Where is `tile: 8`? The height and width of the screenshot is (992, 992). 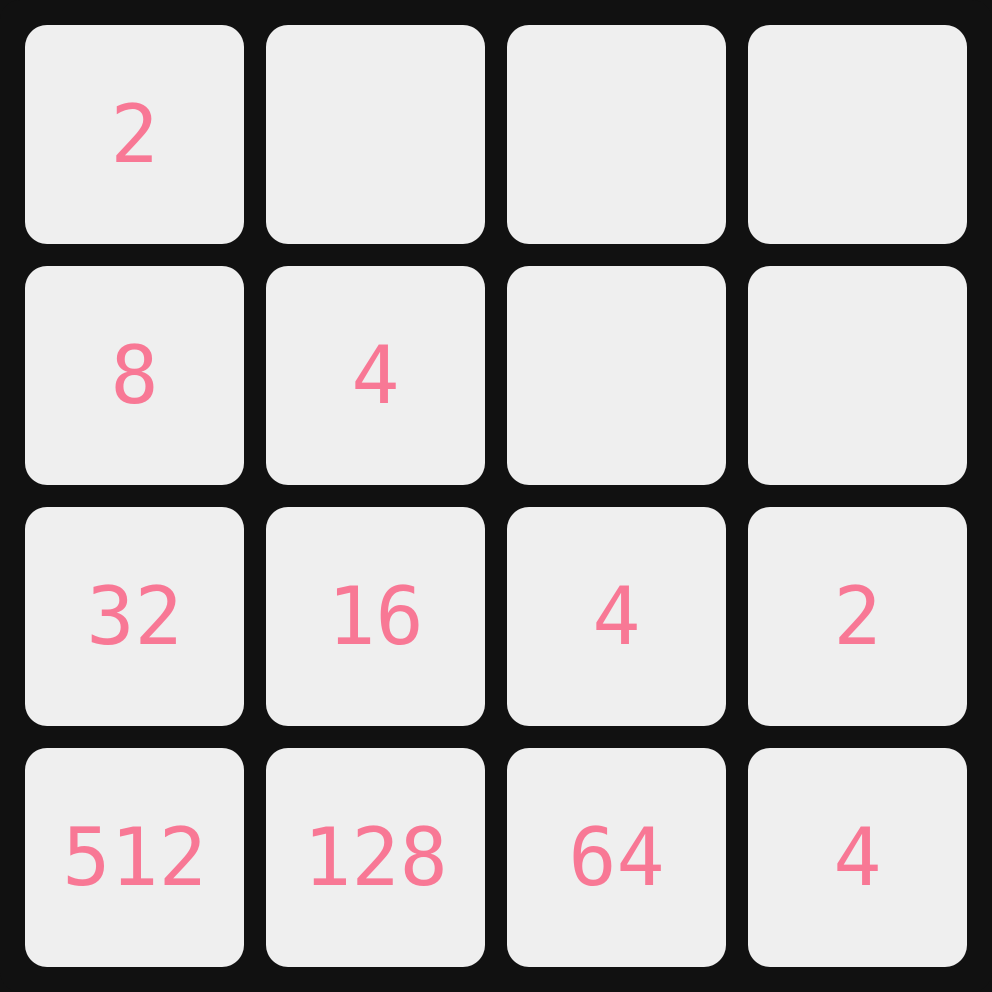
tile: 8 is located at coordinates (134, 375).